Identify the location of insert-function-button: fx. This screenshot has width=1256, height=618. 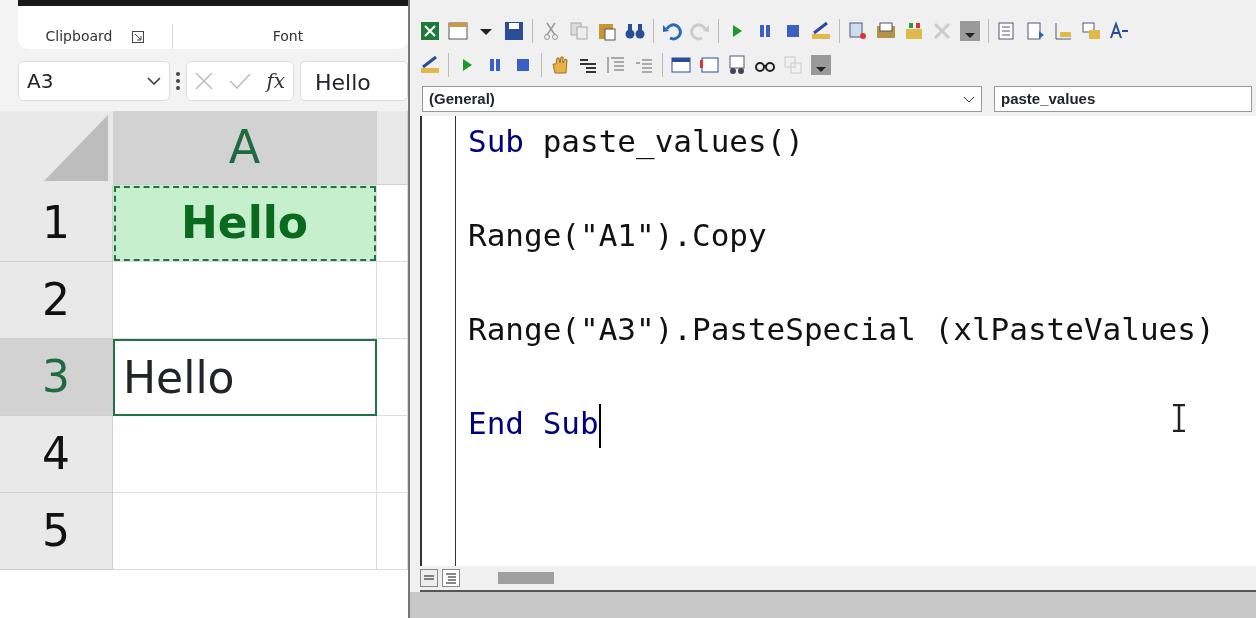
(276, 81).